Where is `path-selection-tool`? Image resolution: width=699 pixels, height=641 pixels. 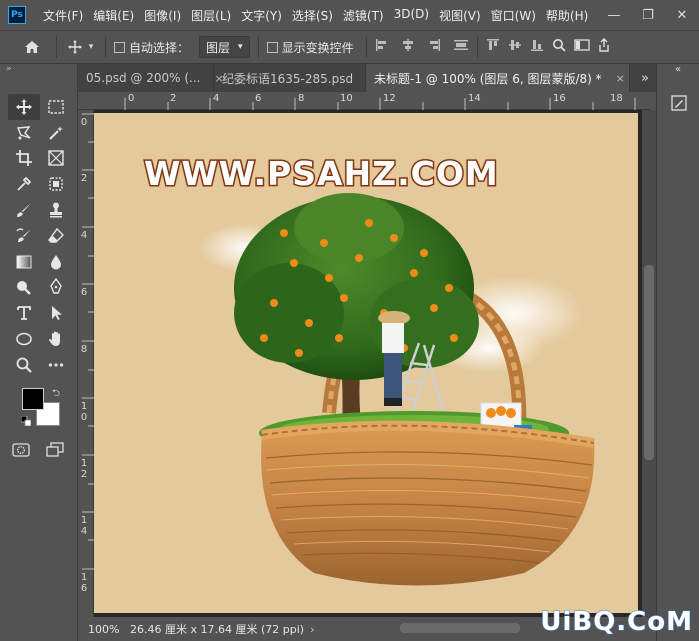 path-selection-tool is located at coordinates (56, 313).